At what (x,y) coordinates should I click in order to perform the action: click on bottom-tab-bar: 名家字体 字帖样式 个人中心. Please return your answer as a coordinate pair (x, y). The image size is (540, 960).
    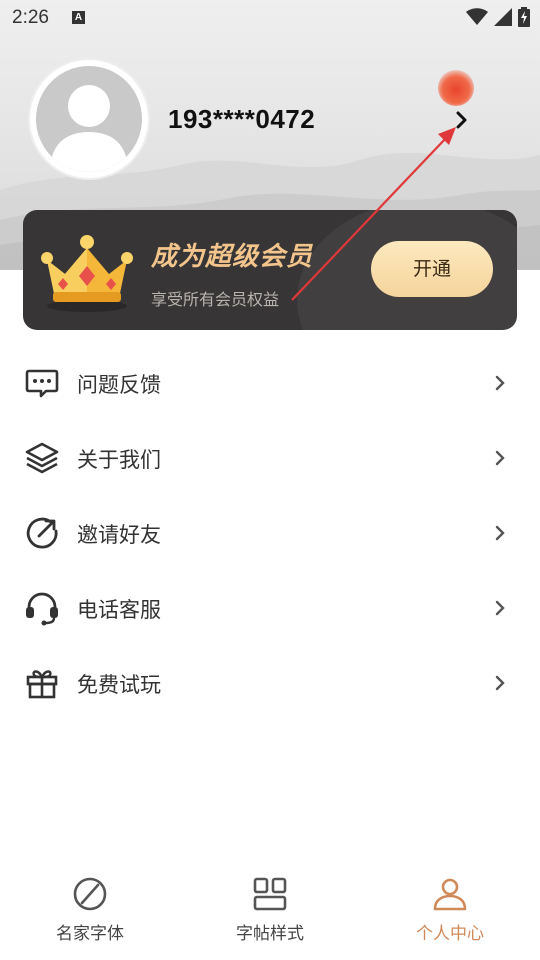
    Looking at the image, I should click on (270, 910).